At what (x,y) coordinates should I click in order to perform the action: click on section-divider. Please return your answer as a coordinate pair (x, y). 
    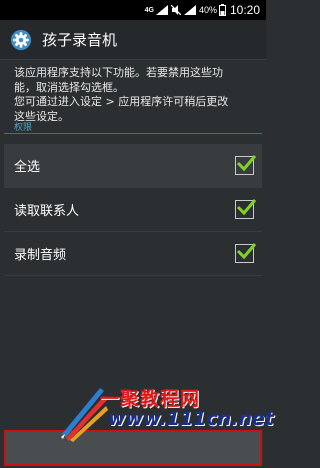
    Looking at the image, I should click on (133, 133).